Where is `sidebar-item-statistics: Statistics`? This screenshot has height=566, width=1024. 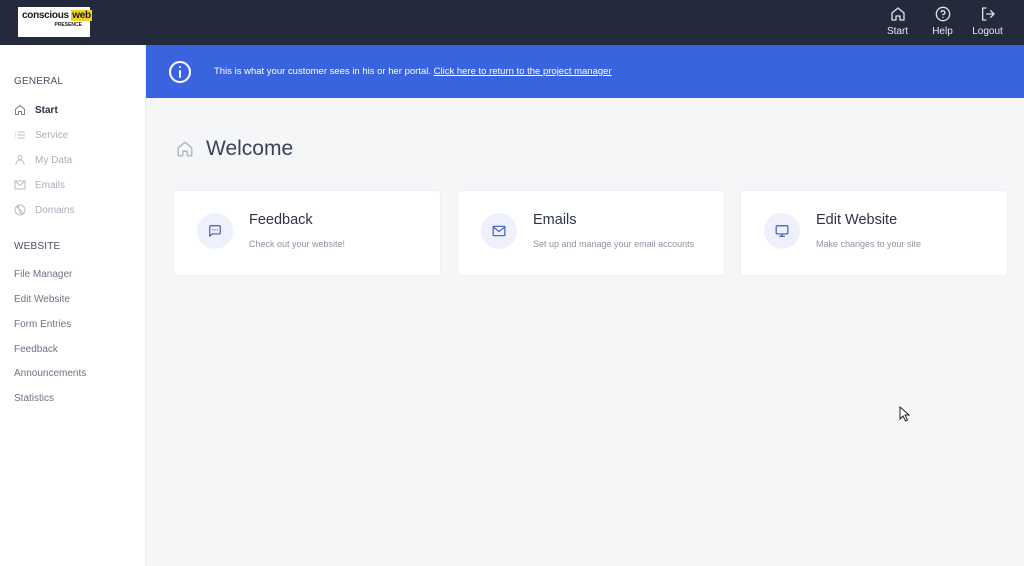 sidebar-item-statistics: Statistics is located at coordinates (34, 398).